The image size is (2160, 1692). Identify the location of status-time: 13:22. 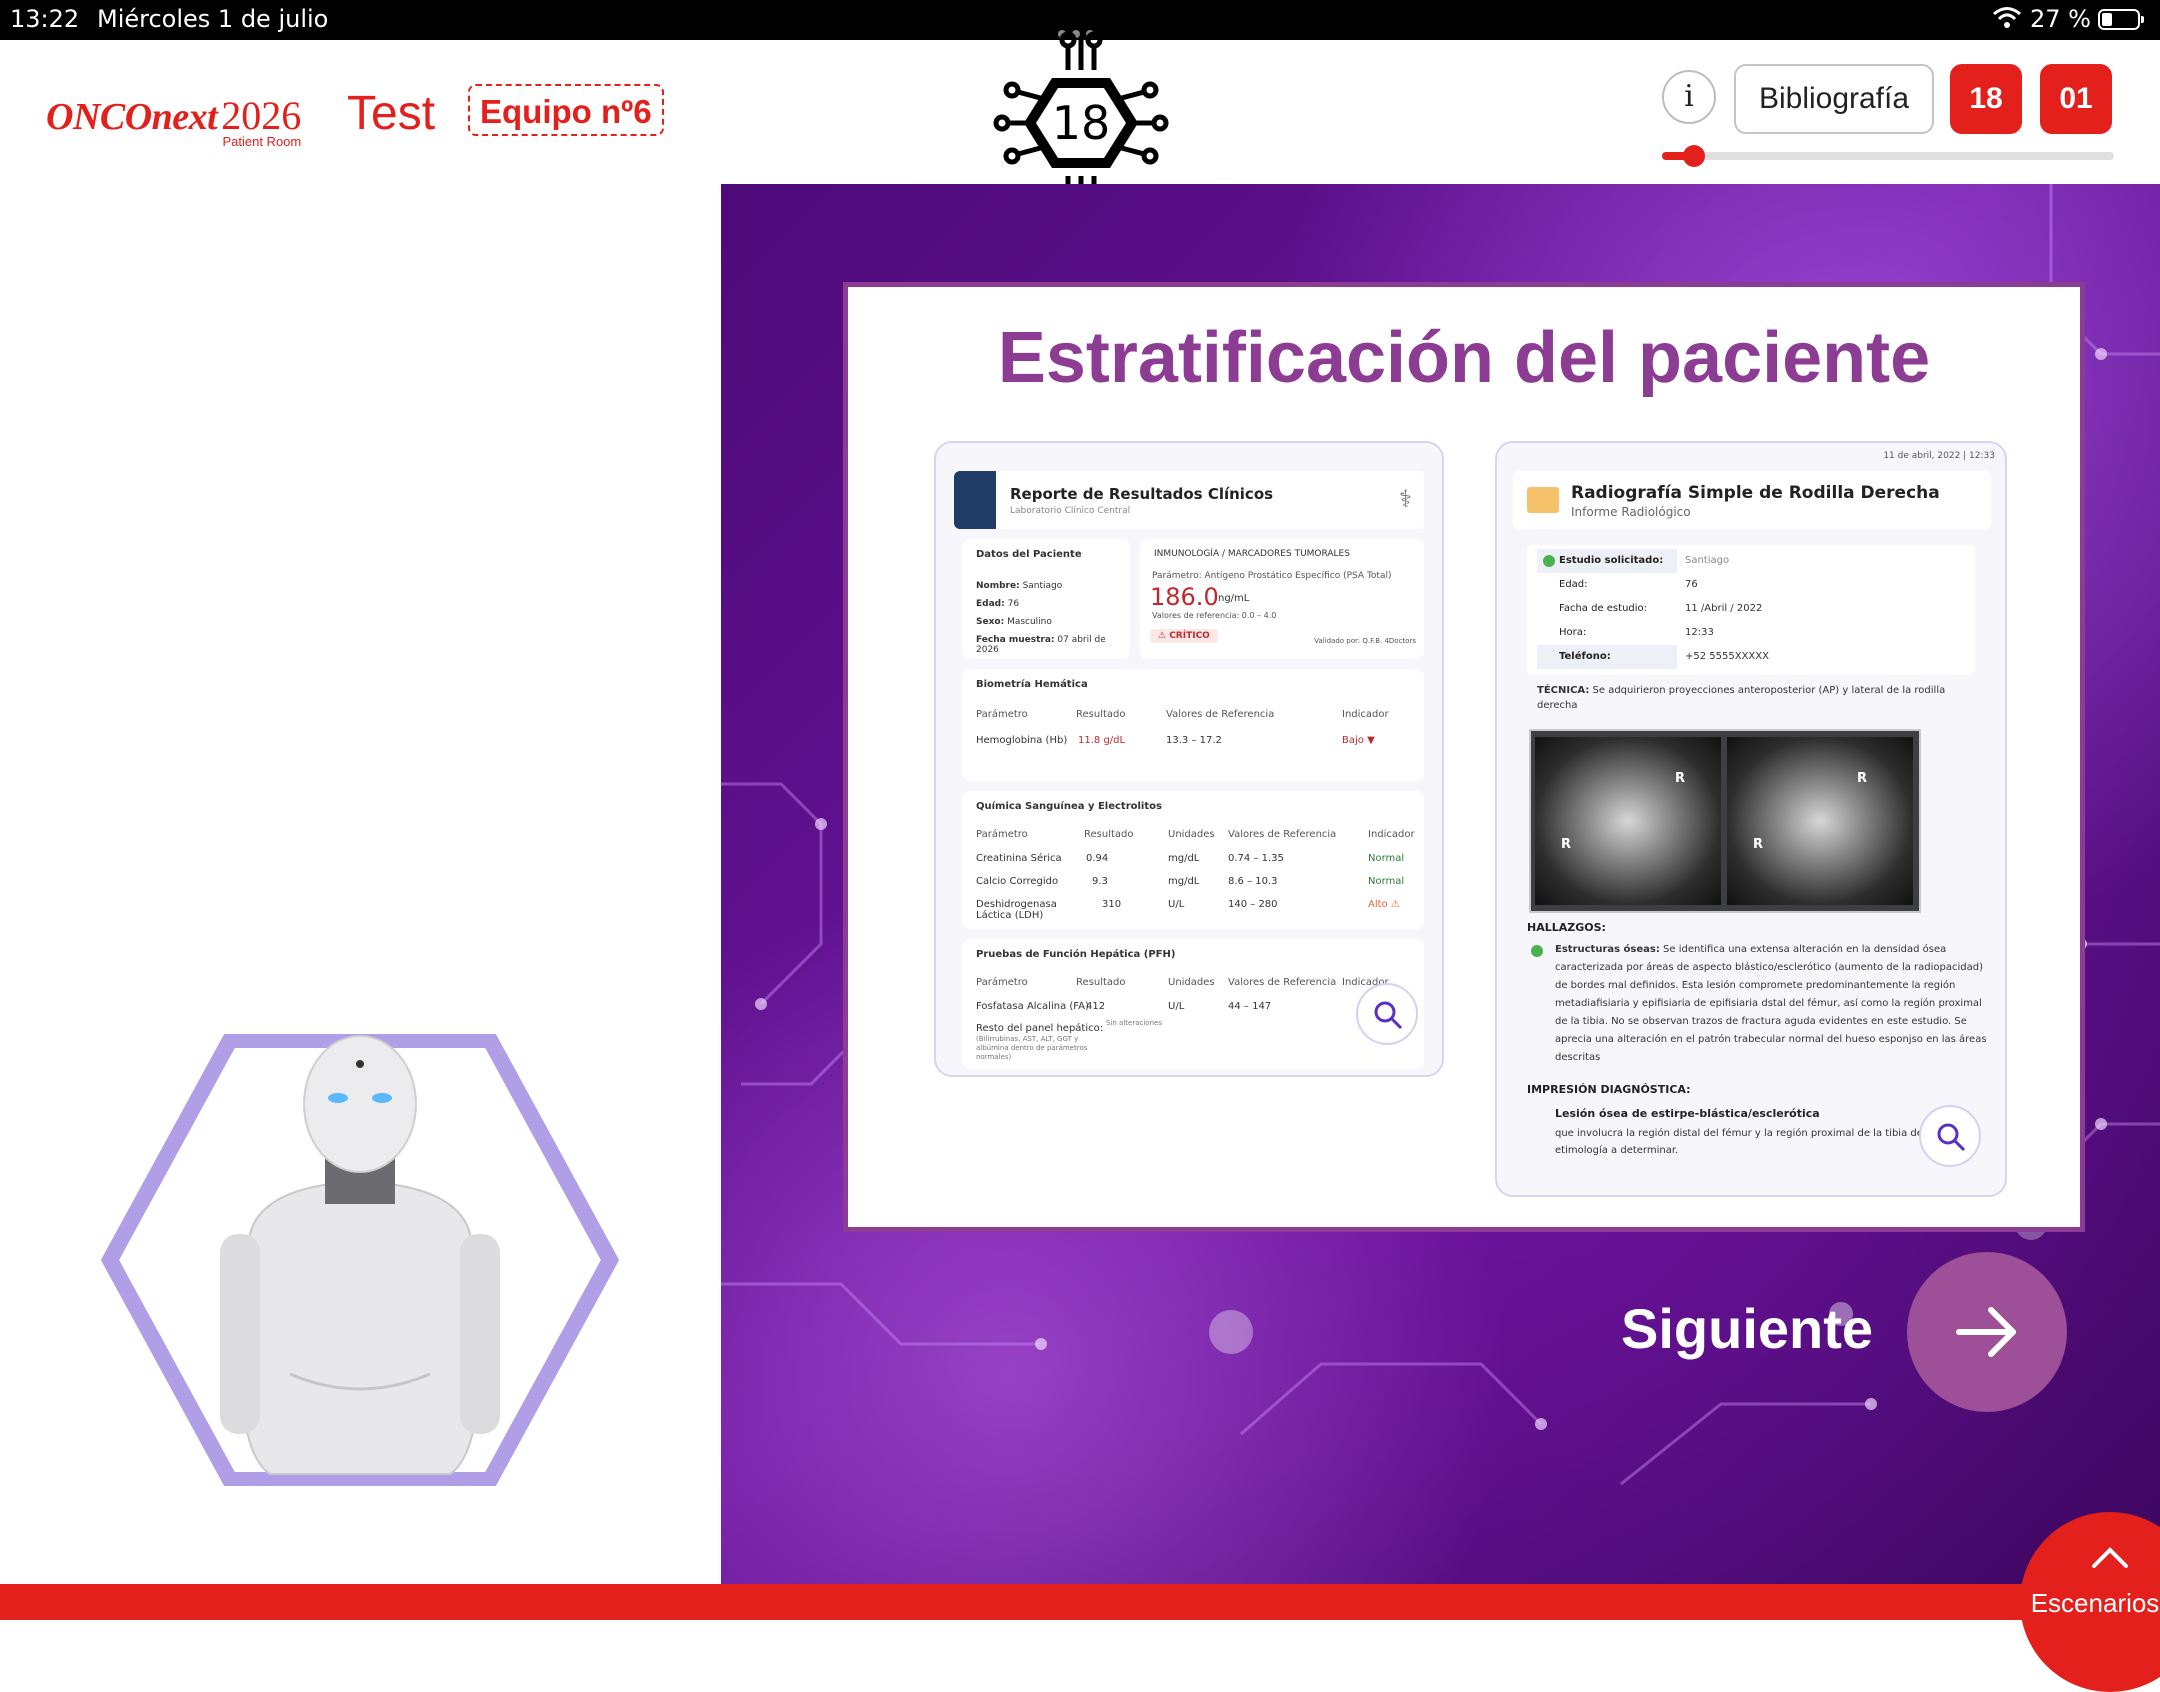
(45, 19).